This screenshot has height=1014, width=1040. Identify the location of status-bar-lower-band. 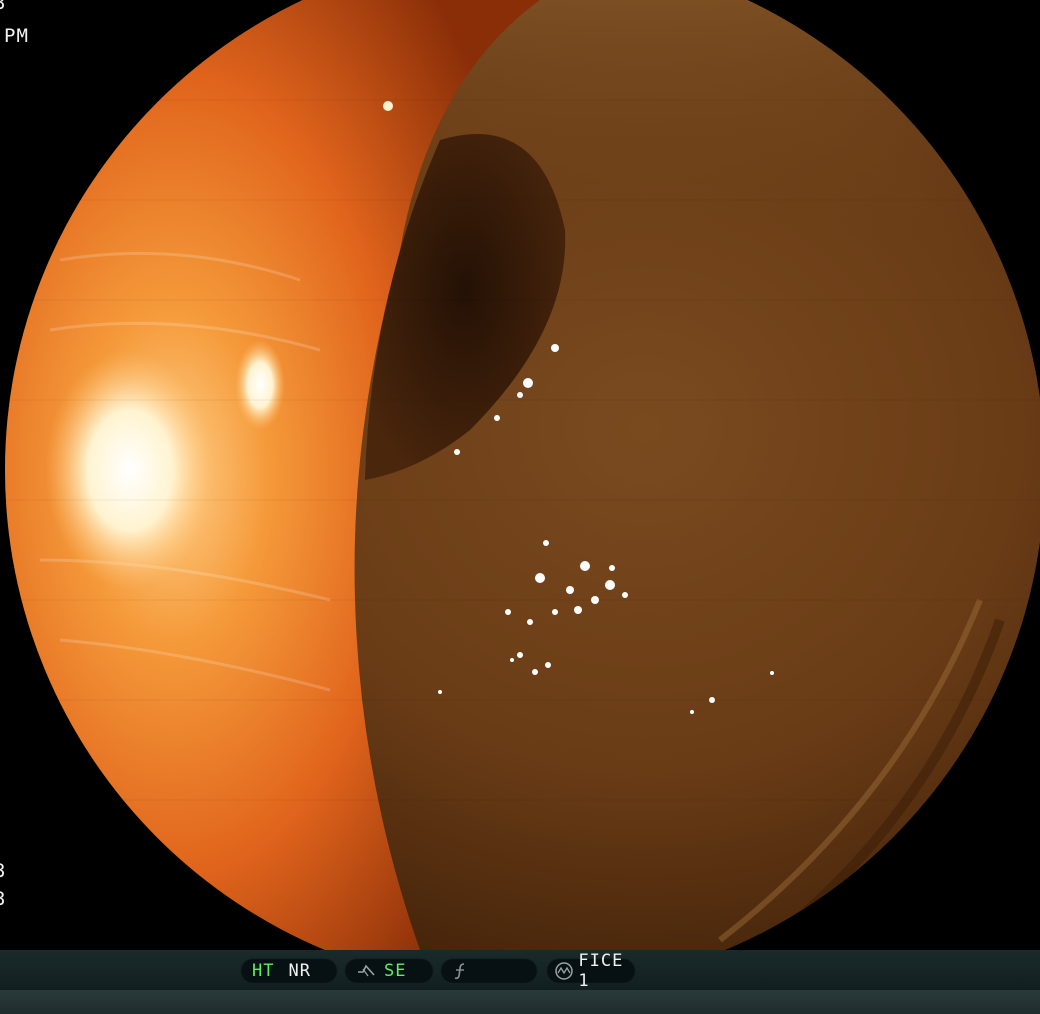
(520, 1002).